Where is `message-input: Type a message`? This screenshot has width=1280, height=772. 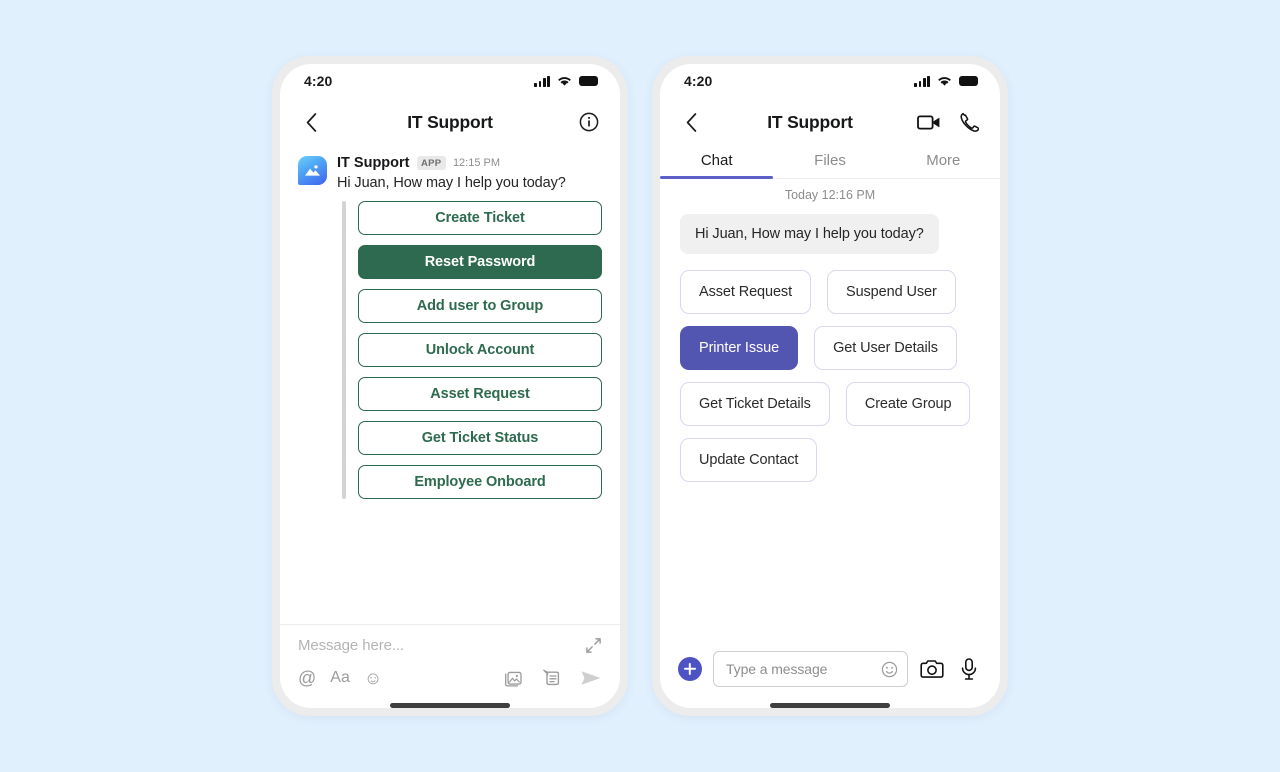
message-input: Type a message is located at coordinates (810, 669).